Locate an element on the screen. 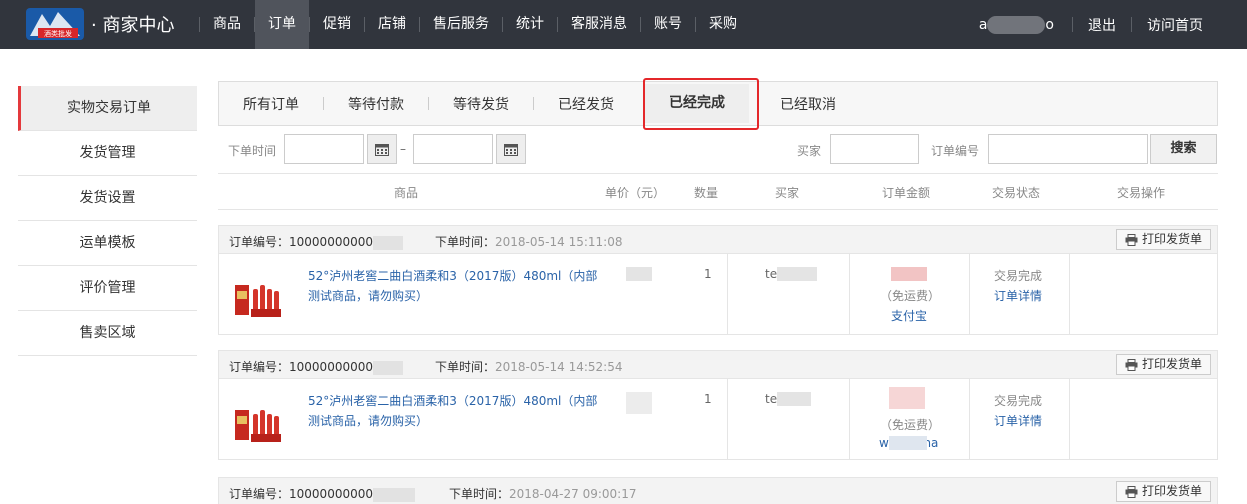 The image size is (1247, 504). sidebar-item-shipping-management: 发货管理 is located at coordinates (107, 153).